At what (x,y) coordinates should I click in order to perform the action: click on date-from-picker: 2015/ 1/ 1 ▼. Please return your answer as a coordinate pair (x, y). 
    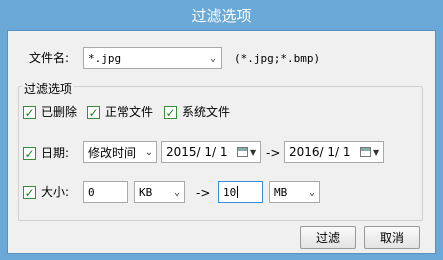
    Looking at the image, I should click on (211, 152).